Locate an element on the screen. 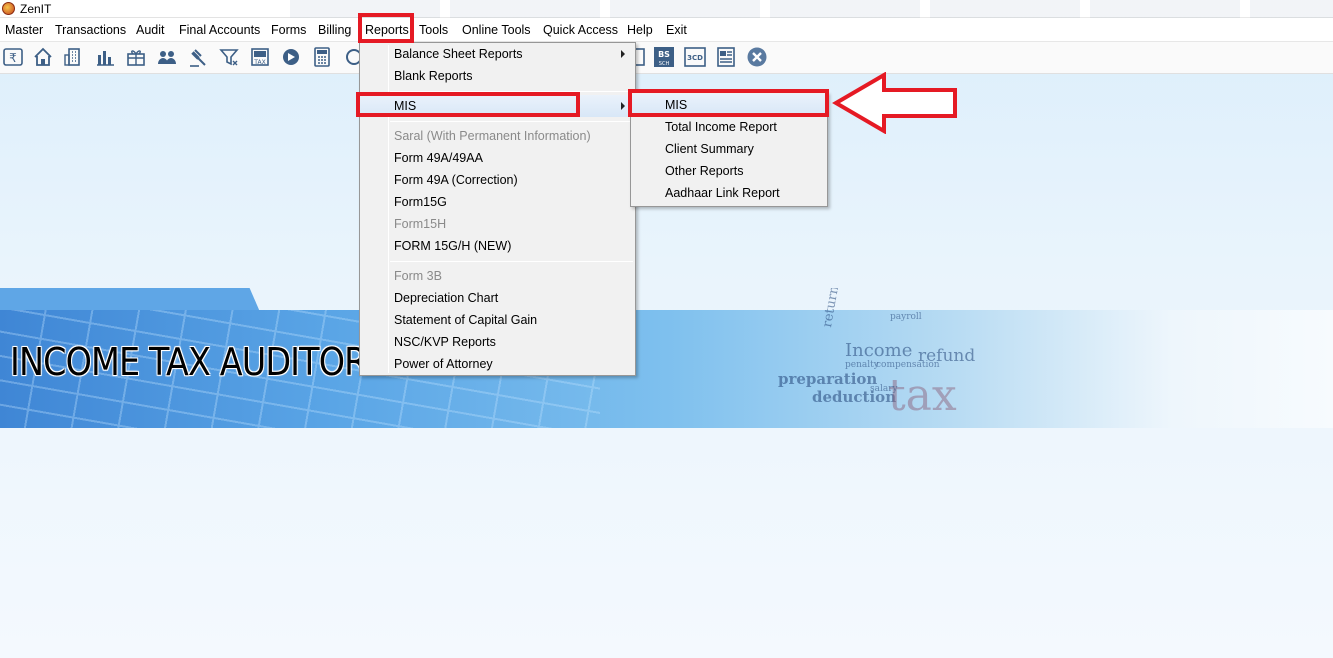 The height and width of the screenshot is (658, 1333). menu-item-depreciation-chart: Depreciation Chart is located at coordinates (497, 298).